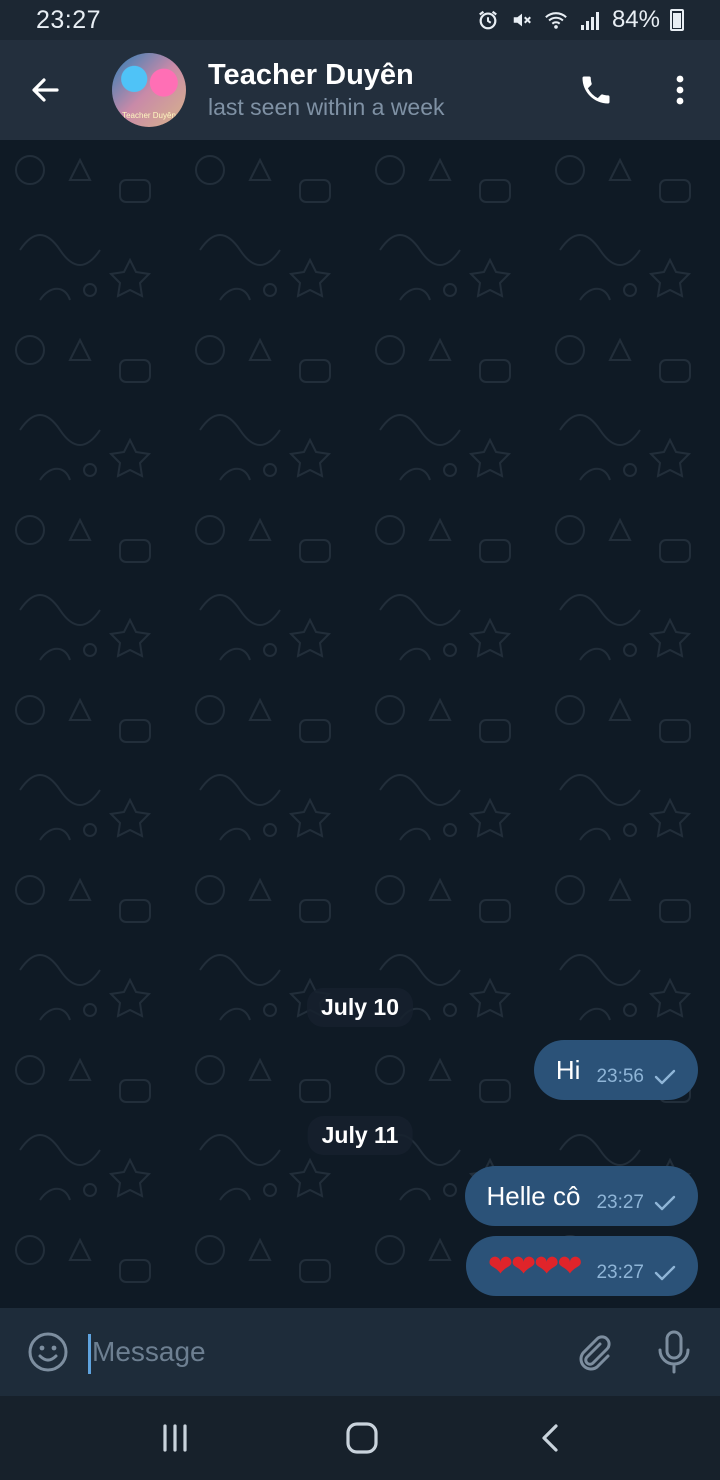 The height and width of the screenshot is (1480, 720). I want to click on message-input, so click(312, 1352).